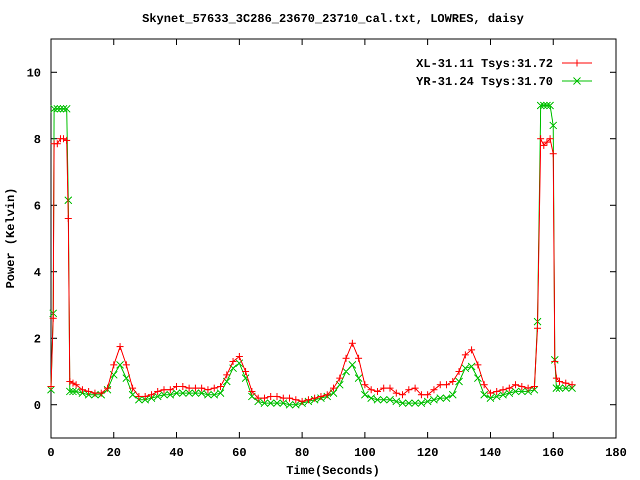 The height and width of the screenshot is (480, 640). What do you see at coordinates (553, 453) in the screenshot?
I see `x-tick-label: 160` at bounding box center [553, 453].